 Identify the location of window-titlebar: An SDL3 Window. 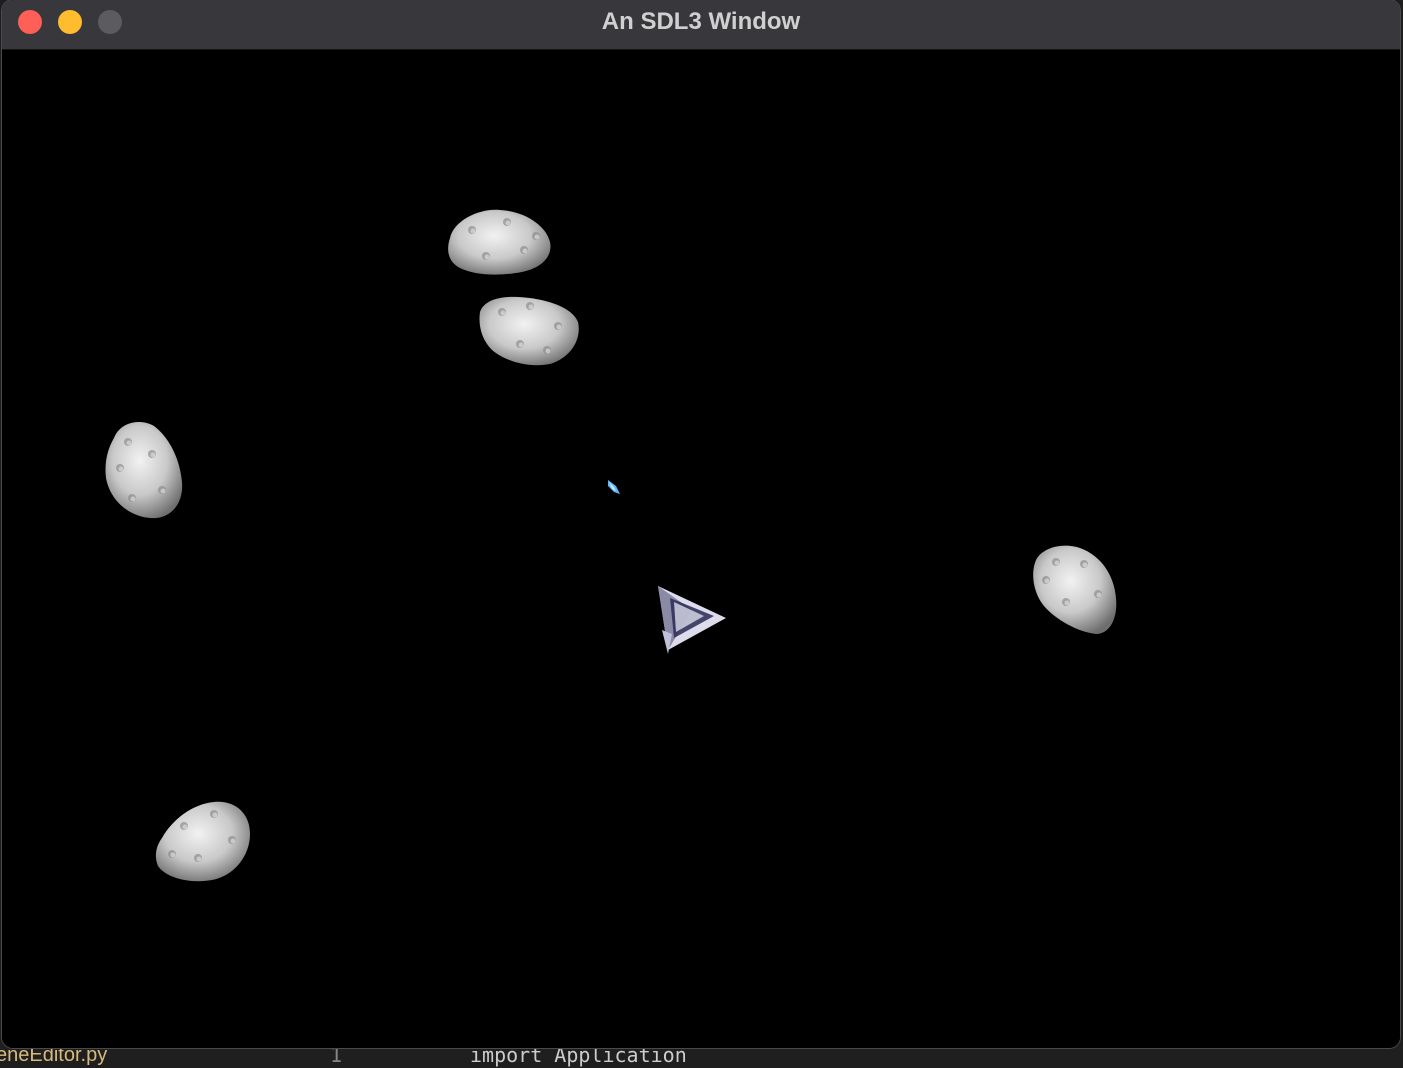
(701, 25).